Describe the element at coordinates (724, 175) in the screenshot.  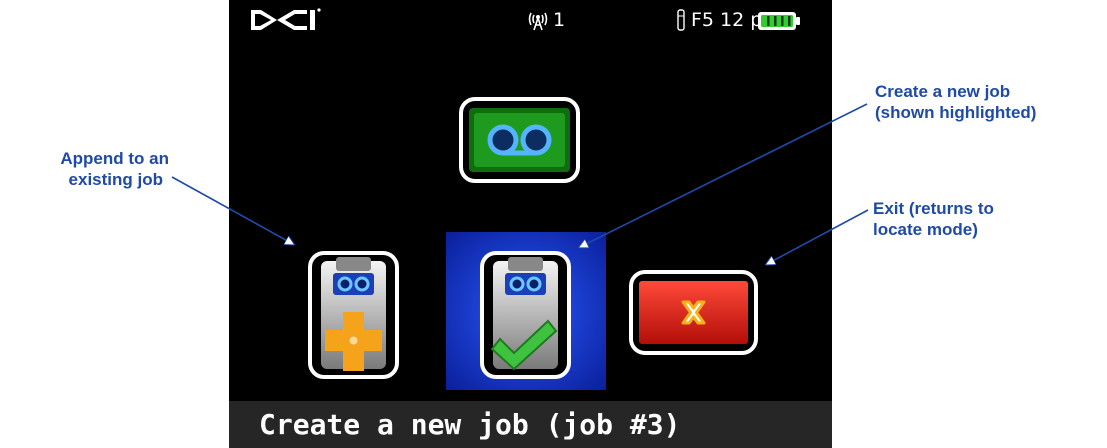
I see `create-arrow` at that location.